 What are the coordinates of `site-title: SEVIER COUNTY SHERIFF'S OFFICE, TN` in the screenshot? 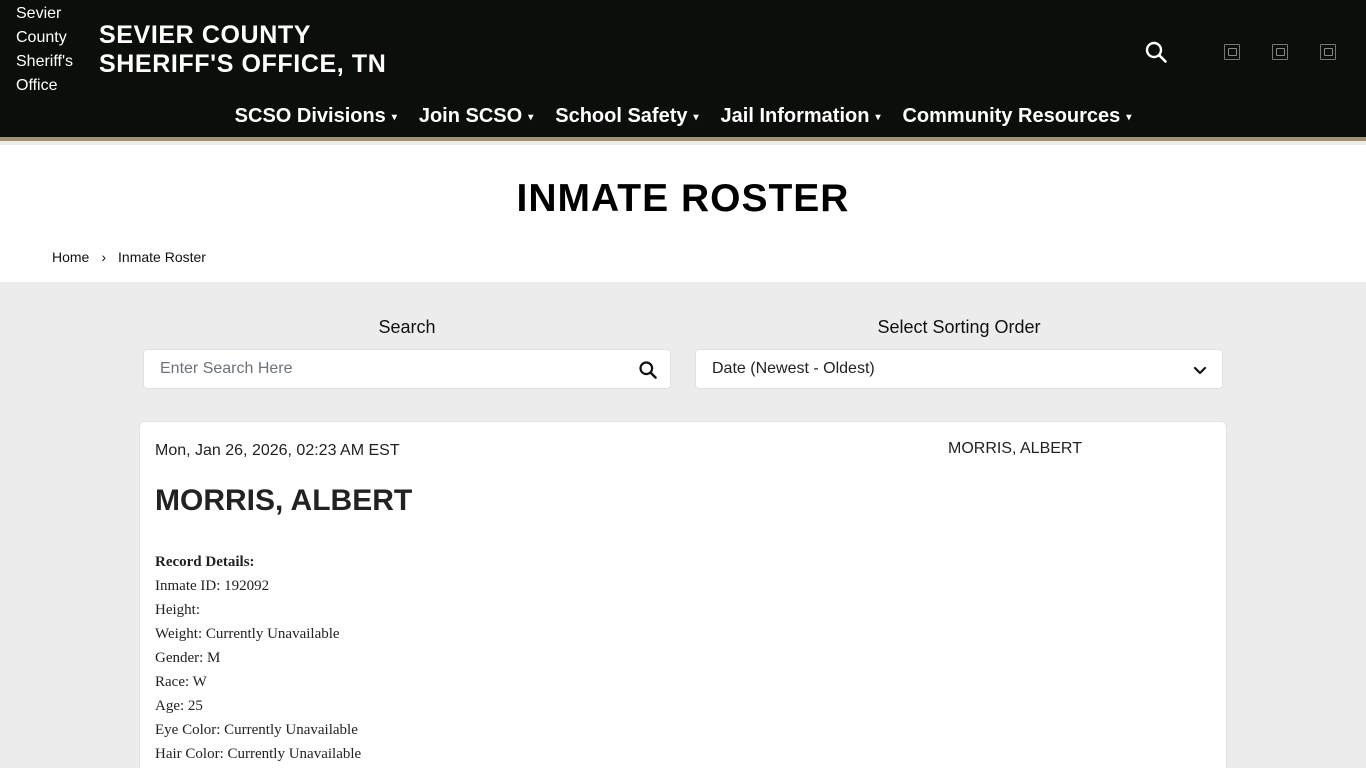 It's located at (242, 50).